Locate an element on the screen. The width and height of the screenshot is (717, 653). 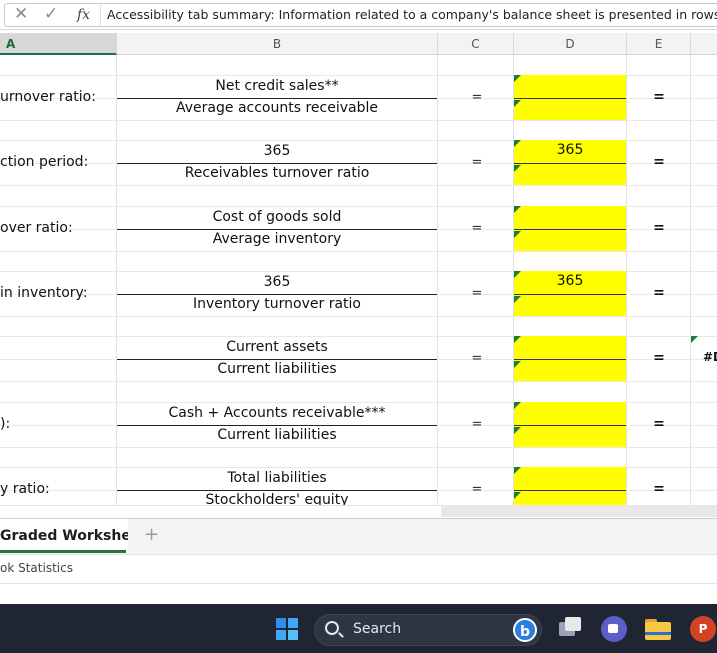
workbook-statistics: ok Statistics is located at coordinates (36, 568).